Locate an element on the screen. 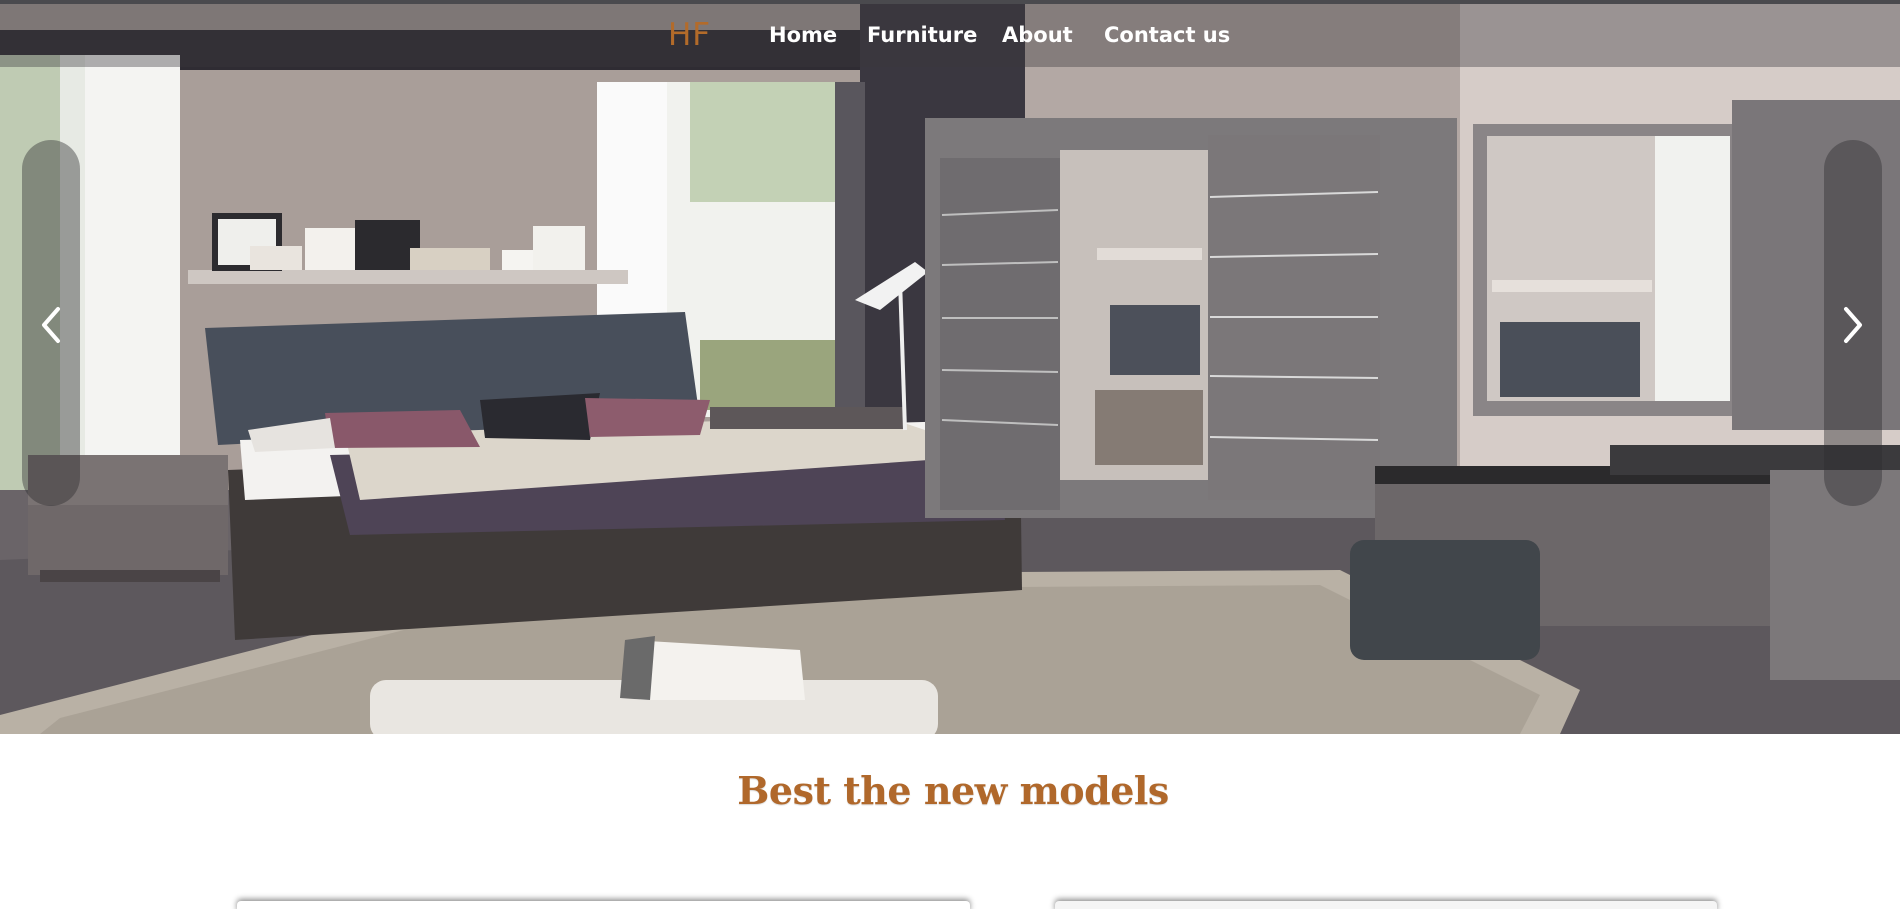  slider-next-button is located at coordinates (1853, 323).